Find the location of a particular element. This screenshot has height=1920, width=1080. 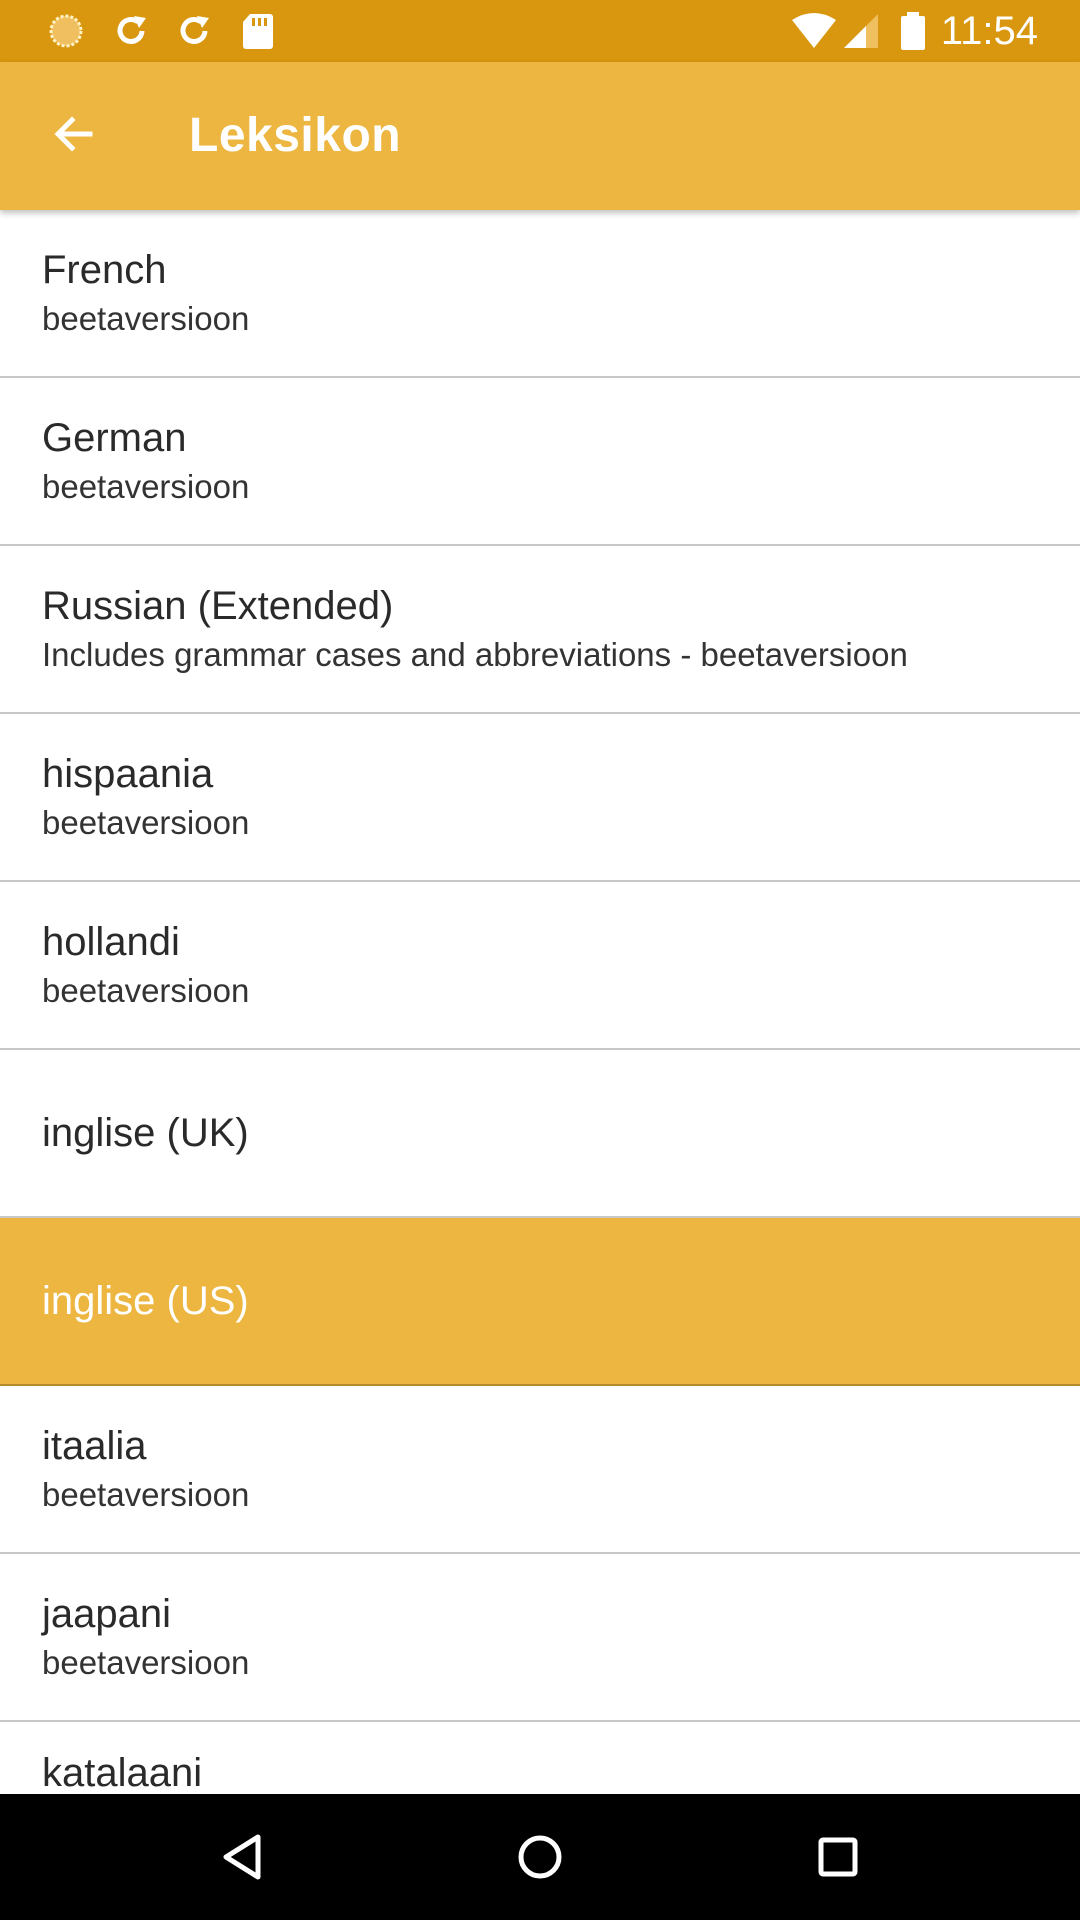

list-item-title: German is located at coordinates (114, 438).